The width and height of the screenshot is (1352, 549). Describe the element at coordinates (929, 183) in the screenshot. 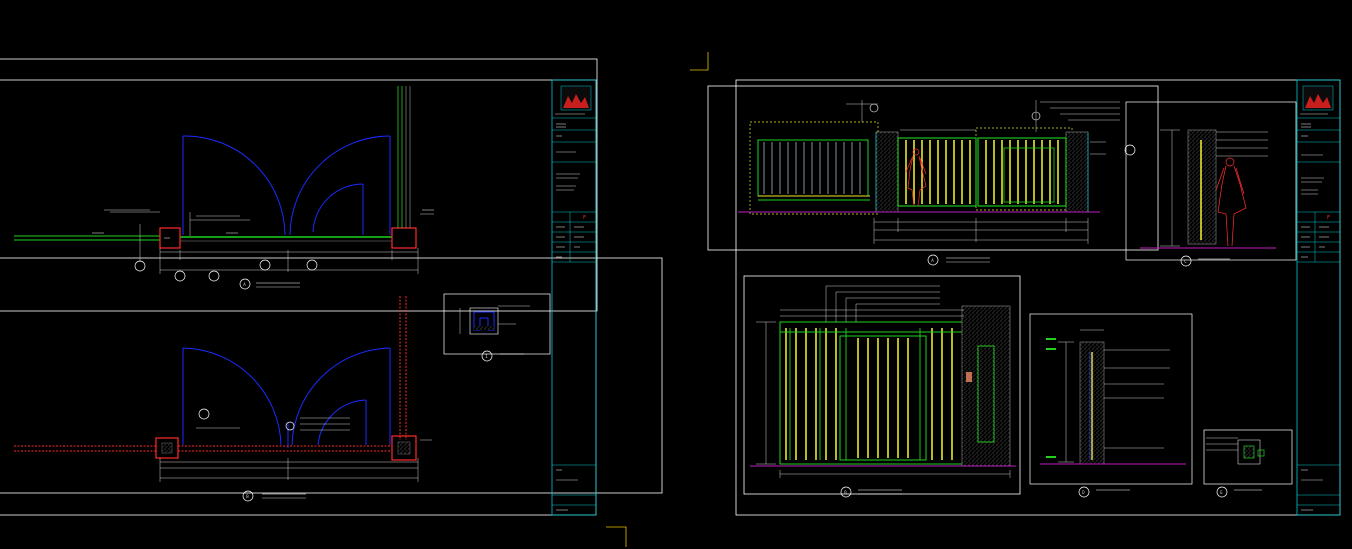

I see `elevation-a: A` at that location.